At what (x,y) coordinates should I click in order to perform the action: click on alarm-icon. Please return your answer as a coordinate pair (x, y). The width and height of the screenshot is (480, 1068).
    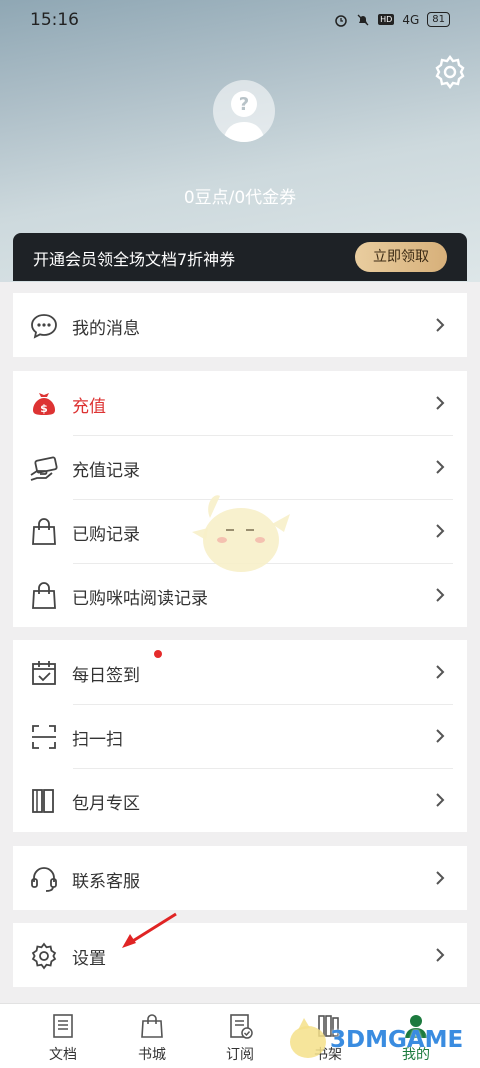
    Looking at the image, I should click on (341, 20).